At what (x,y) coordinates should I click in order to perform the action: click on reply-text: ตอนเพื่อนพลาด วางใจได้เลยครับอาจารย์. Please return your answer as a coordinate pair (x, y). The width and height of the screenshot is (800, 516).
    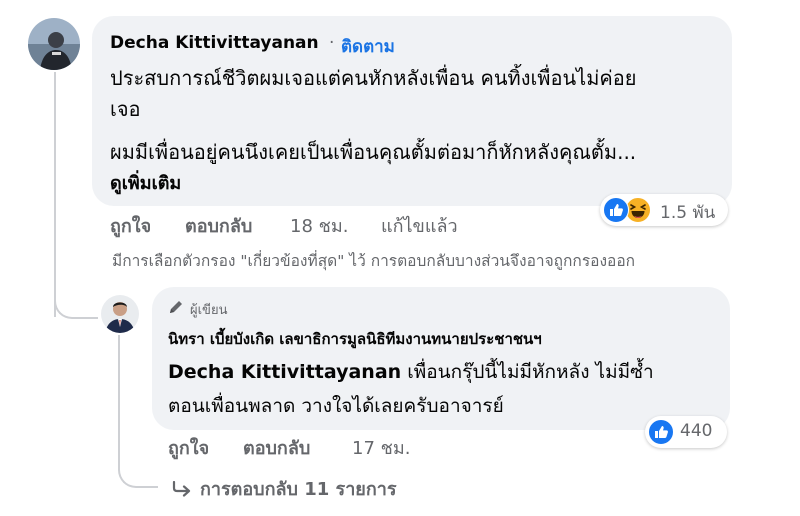
    Looking at the image, I should click on (336, 406).